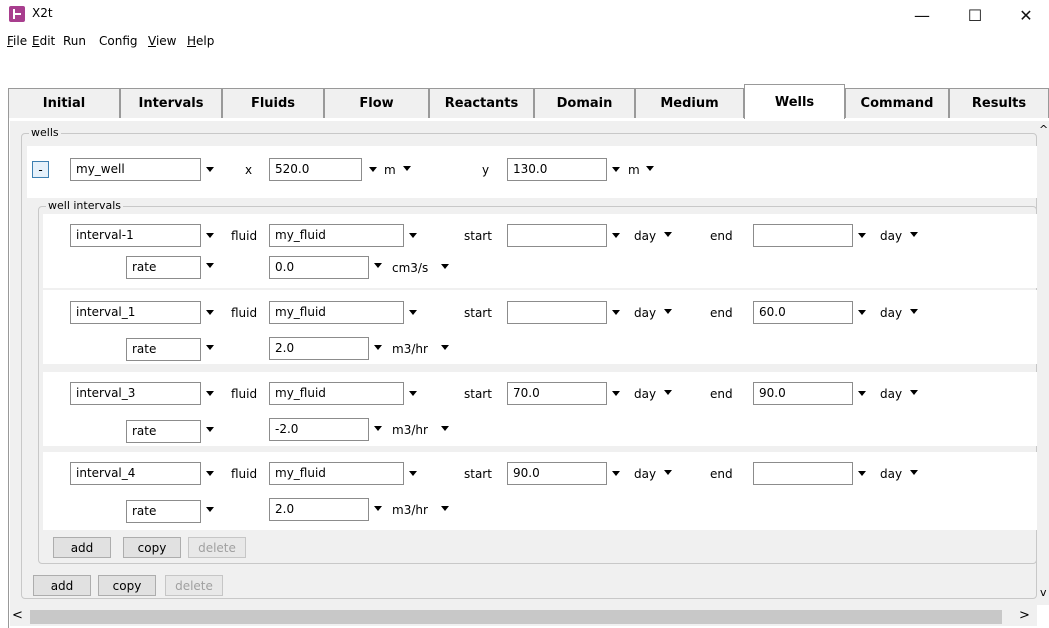 Image resolution: width=1049 pixels, height=628 pixels. What do you see at coordinates (40, 169) in the screenshot?
I see `collapse-toggle-button: -` at bounding box center [40, 169].